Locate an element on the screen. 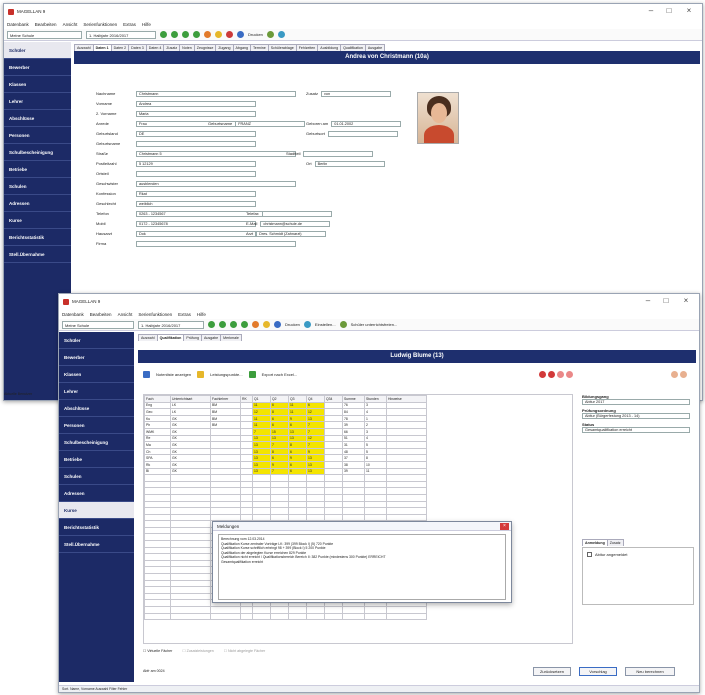  tab-item: Merkmale is located at coordinates (231, 337).